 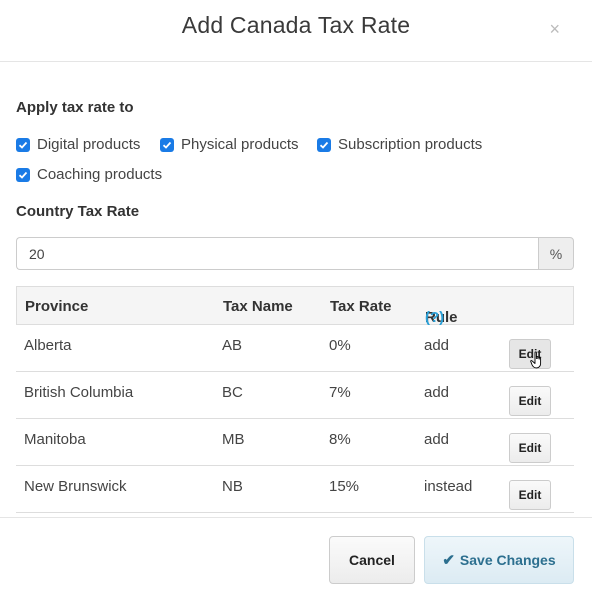 What do you see at coordinates (75, 486) in the screenshot?
I see `cell-province: New Brunswick` at bounding box center [75, 486].